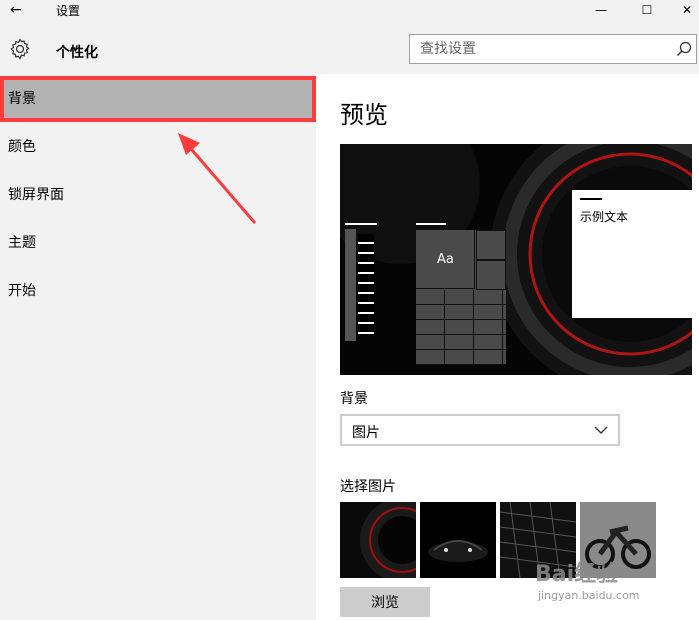  I want to click on picture-thumbnail-car, so click(458, 540).